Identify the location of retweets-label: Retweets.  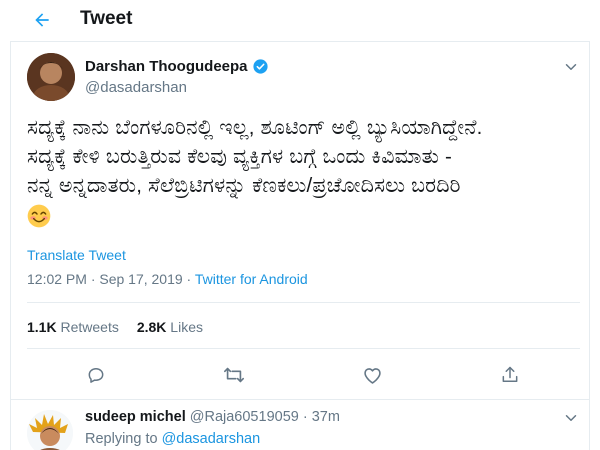
(89, 327).